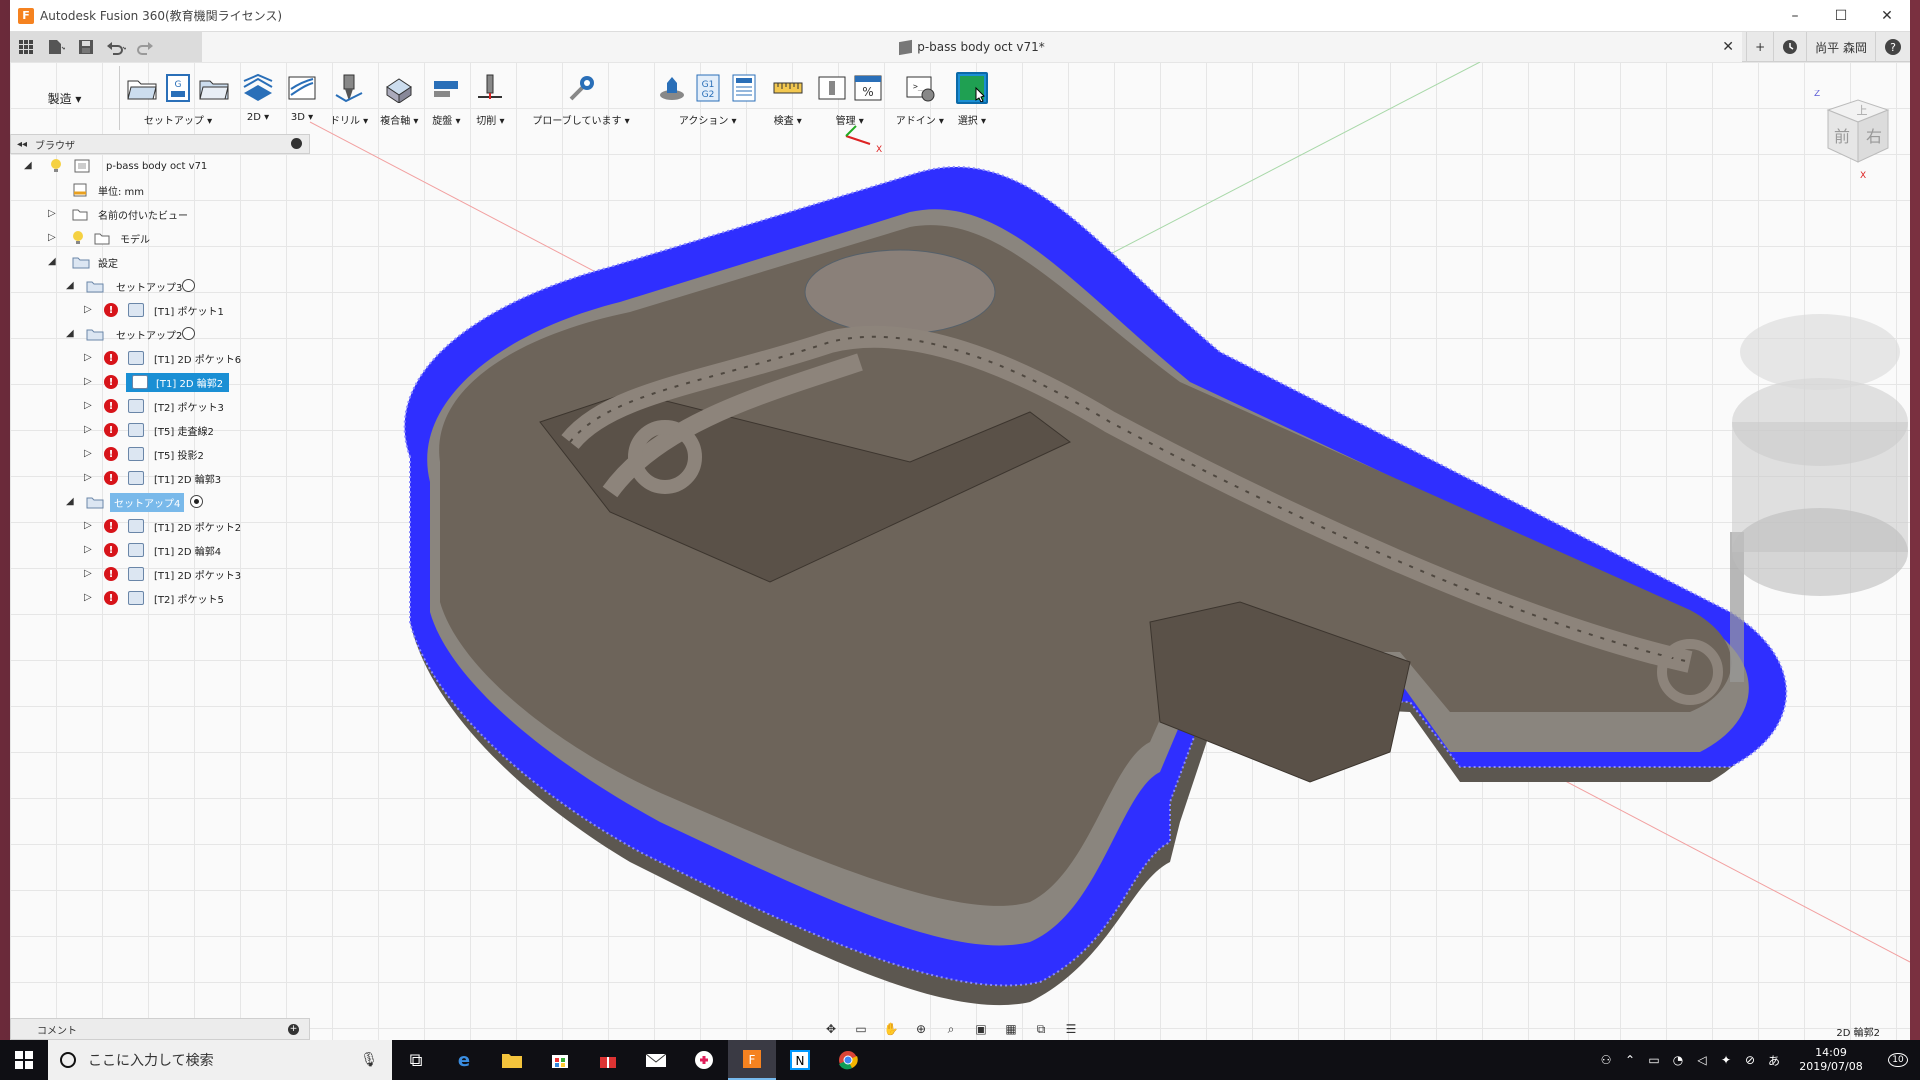 The width and height of the screenshot is (1920, 1080). Describe the element at coordinates (160, 478) in the screenshot. I see `tree-op: ▷ ! [T1] 2D 輪郭3` at that location.